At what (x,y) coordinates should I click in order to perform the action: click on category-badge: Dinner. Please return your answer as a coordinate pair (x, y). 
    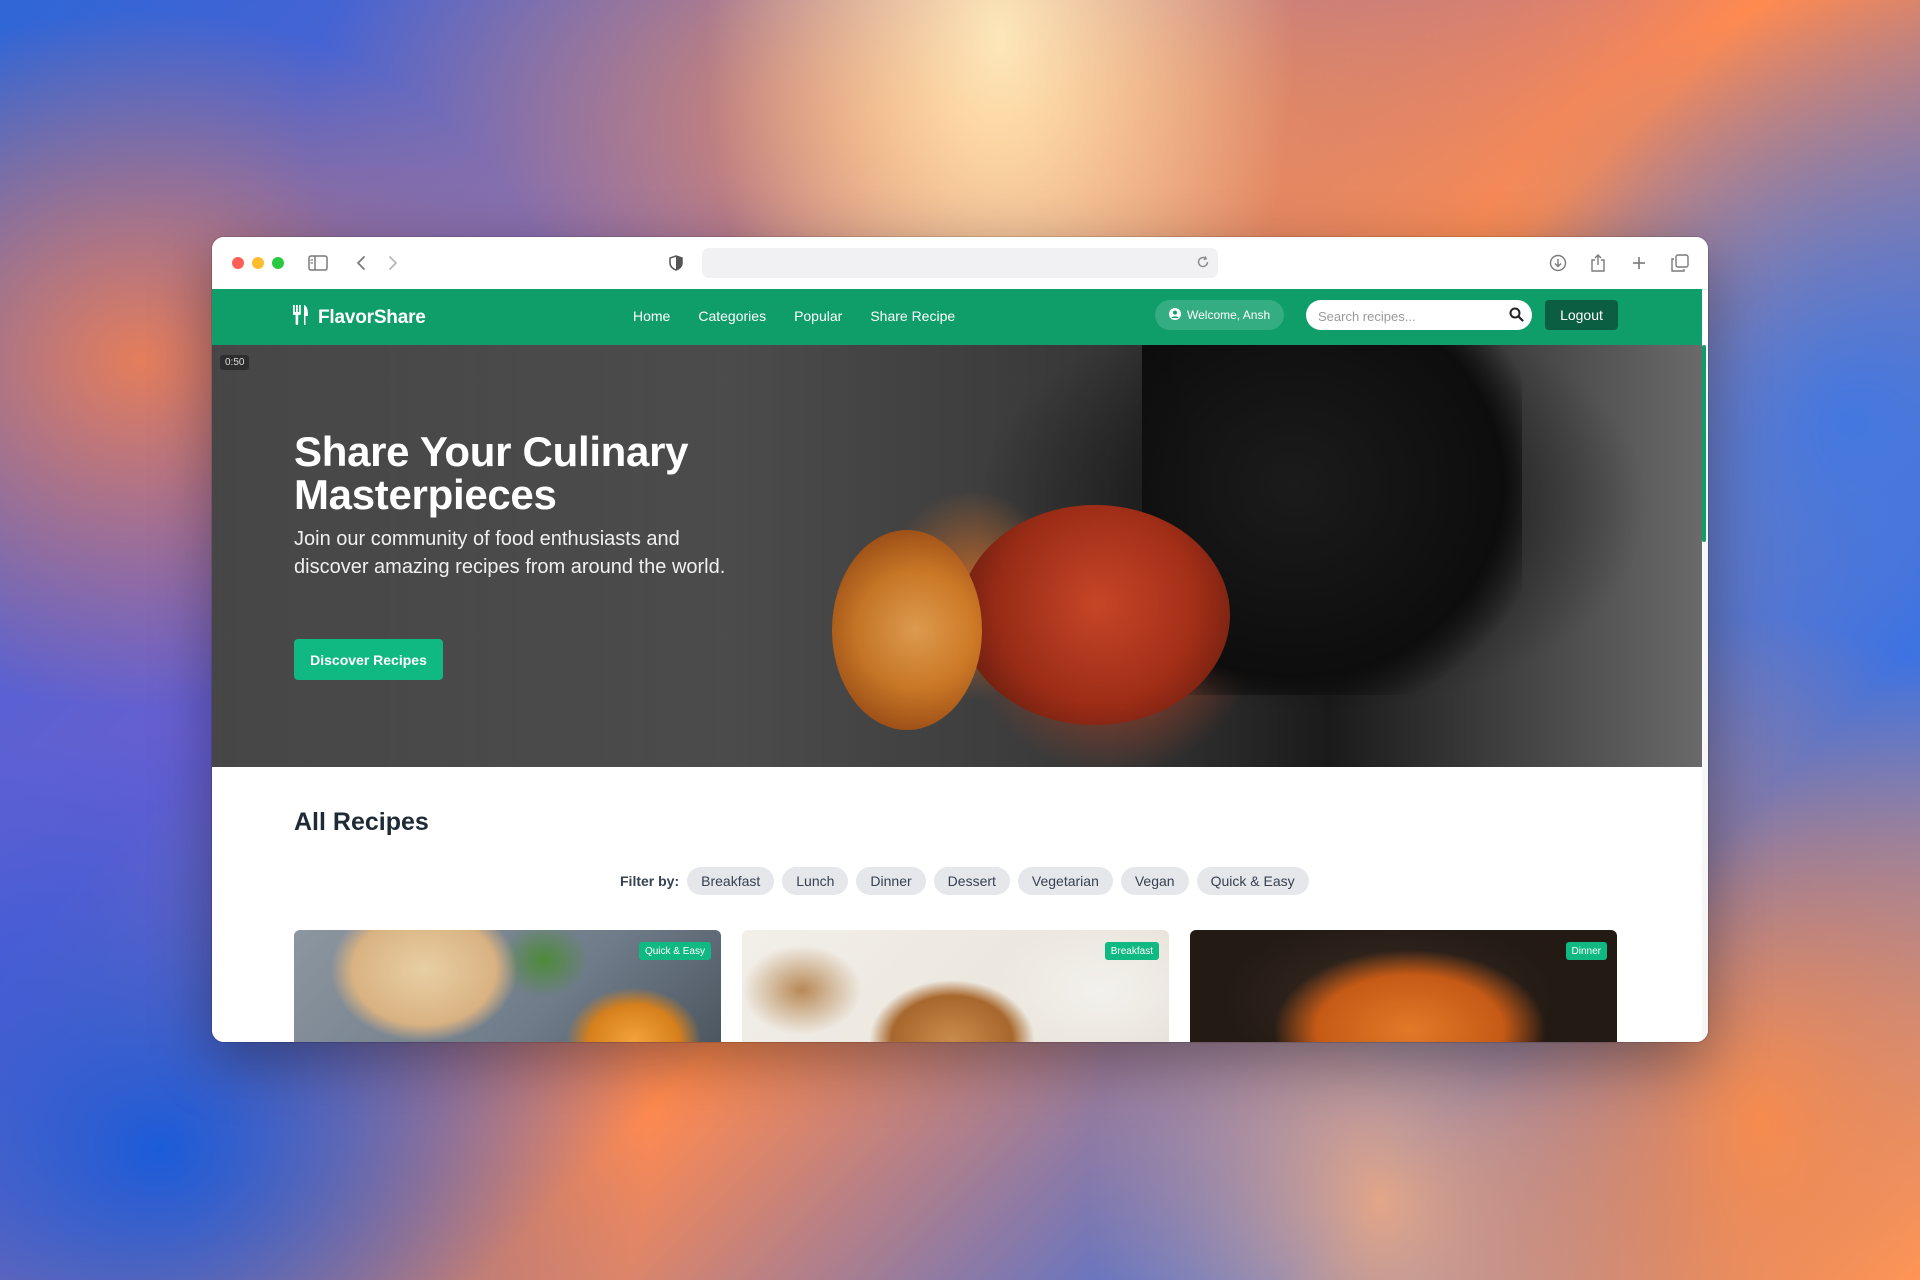
    Looking at the image, I should click on (1586, 951).